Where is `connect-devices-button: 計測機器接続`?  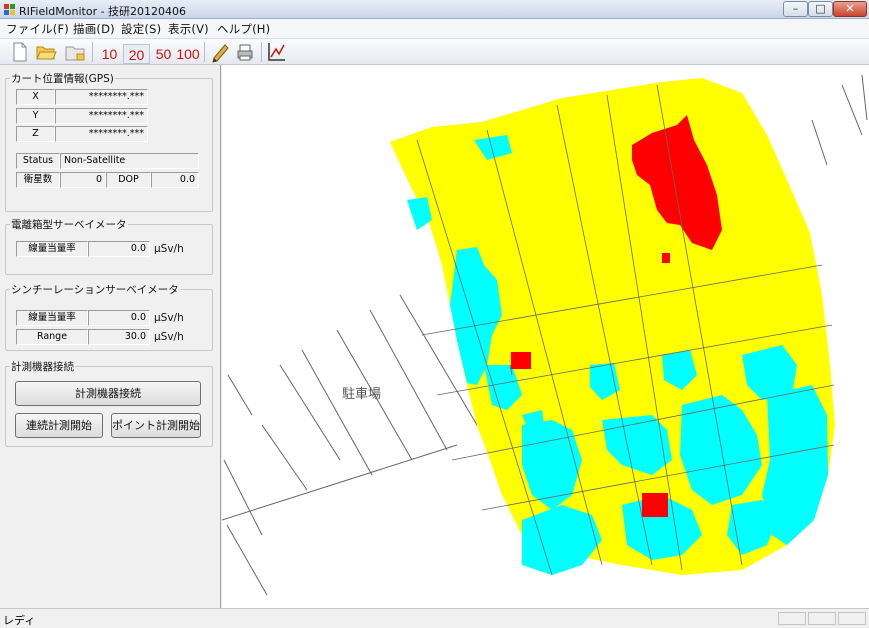 connect-devices-button: 計測機器接続 is located at coordinates (108, 393).